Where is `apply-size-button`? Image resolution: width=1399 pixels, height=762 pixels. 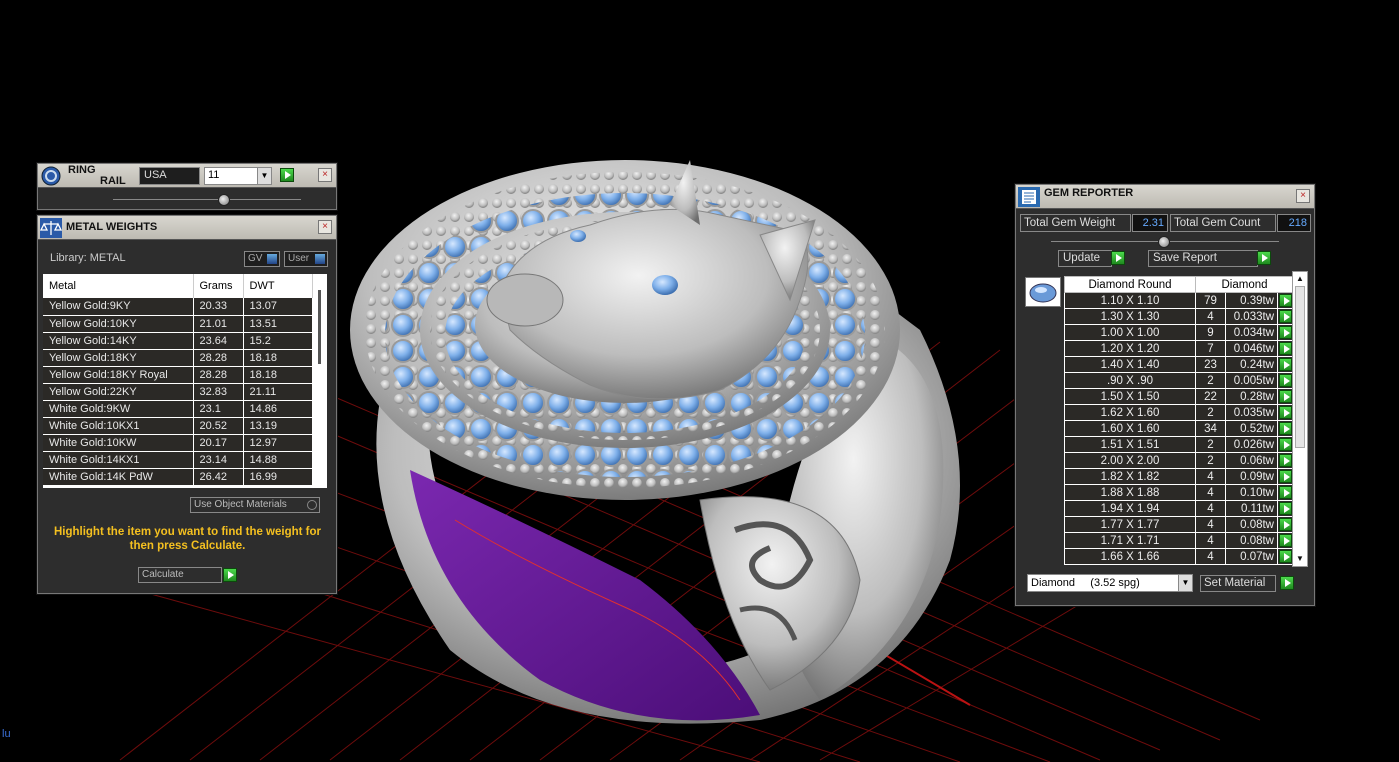 apply-size-button is located at coordinates (287, 175).